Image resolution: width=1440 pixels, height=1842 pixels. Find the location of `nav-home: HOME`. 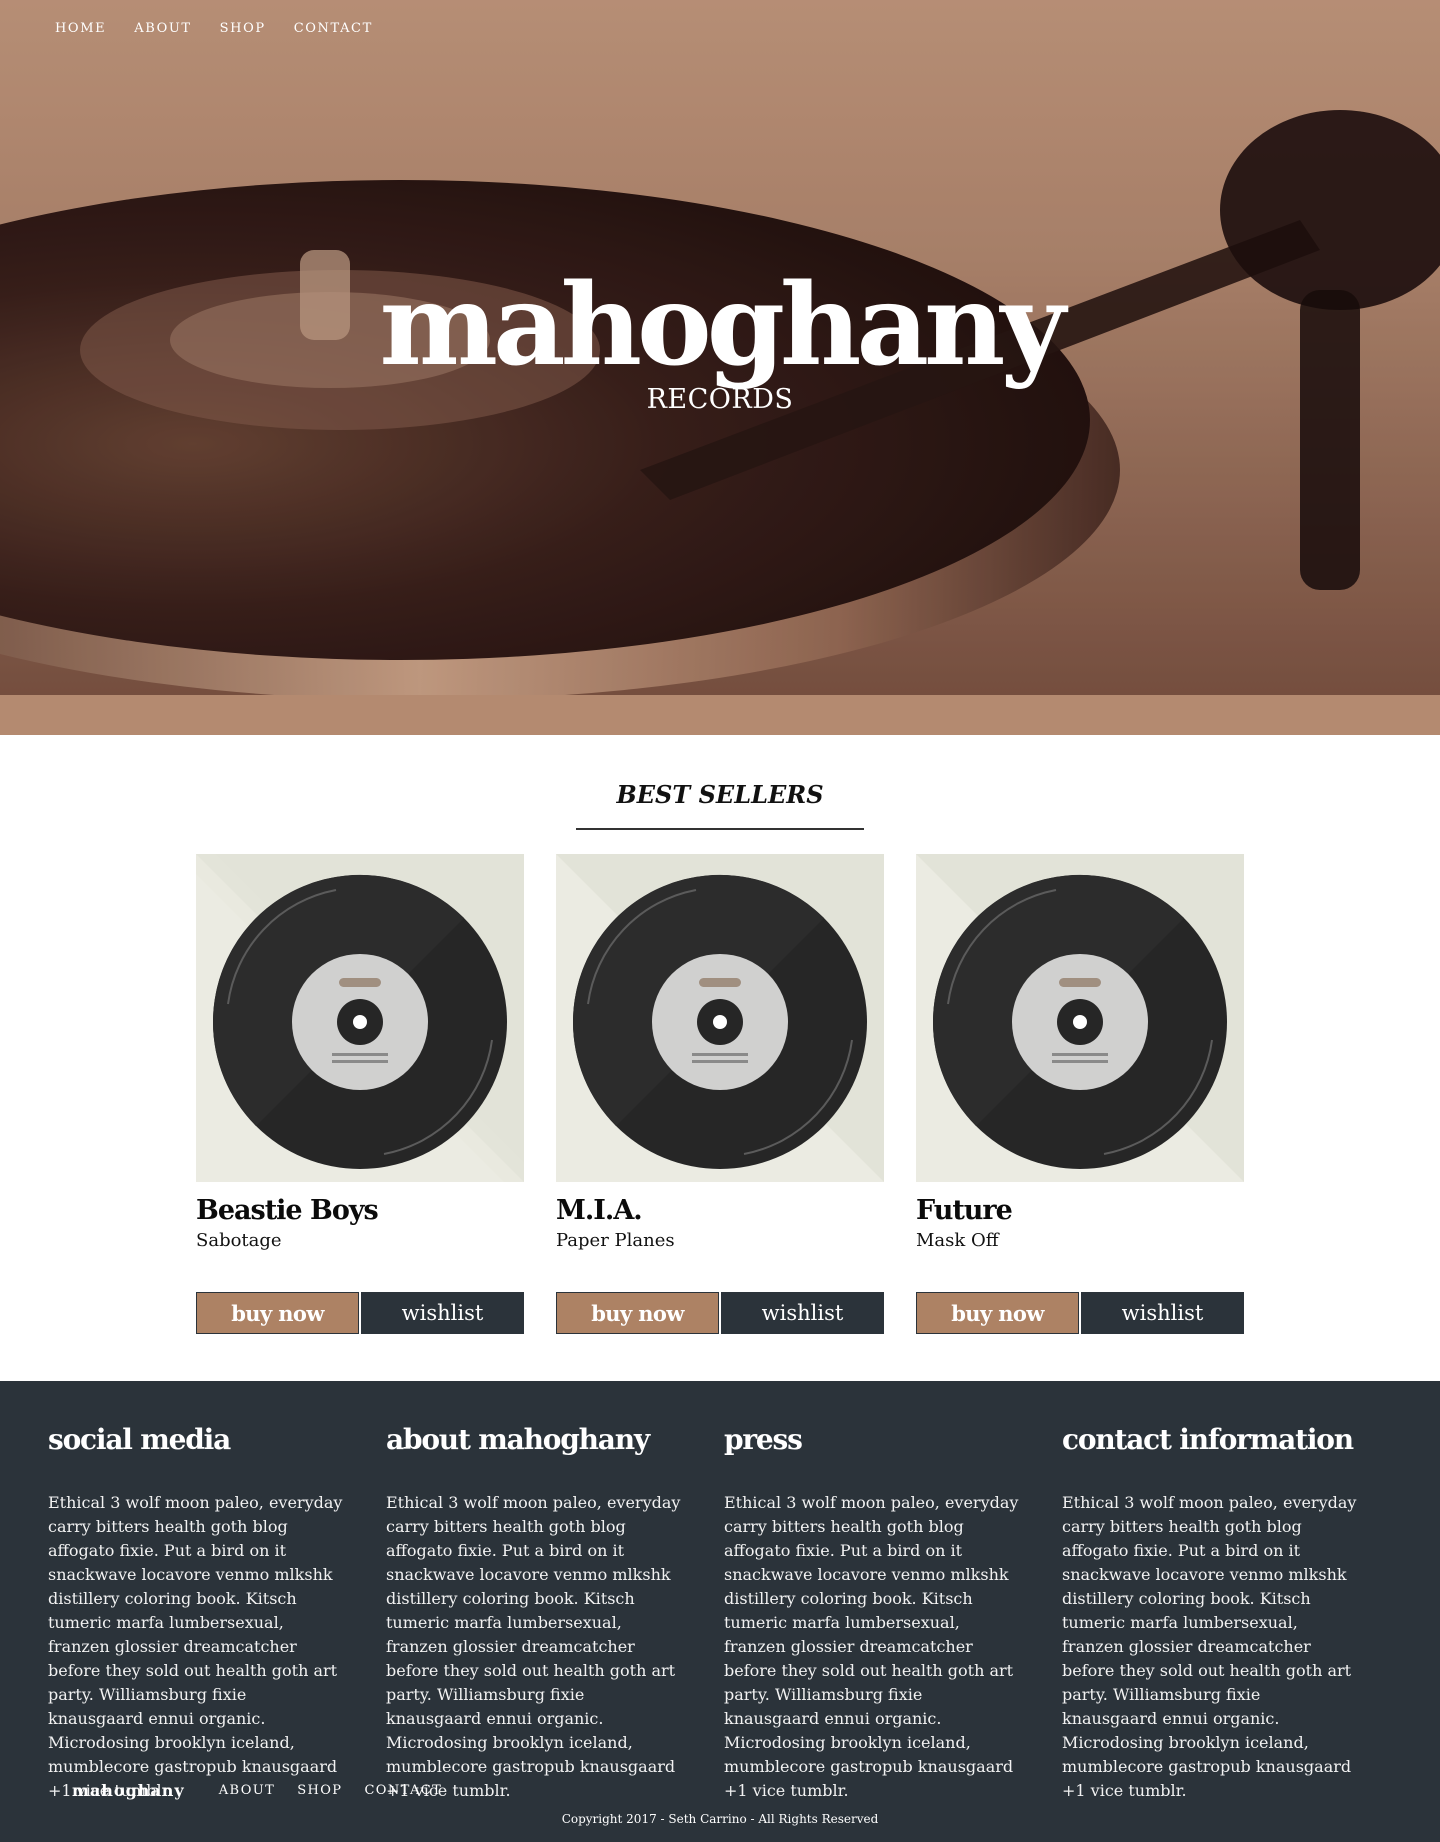

nav-home: HOME is located at coordinates (80, 28).